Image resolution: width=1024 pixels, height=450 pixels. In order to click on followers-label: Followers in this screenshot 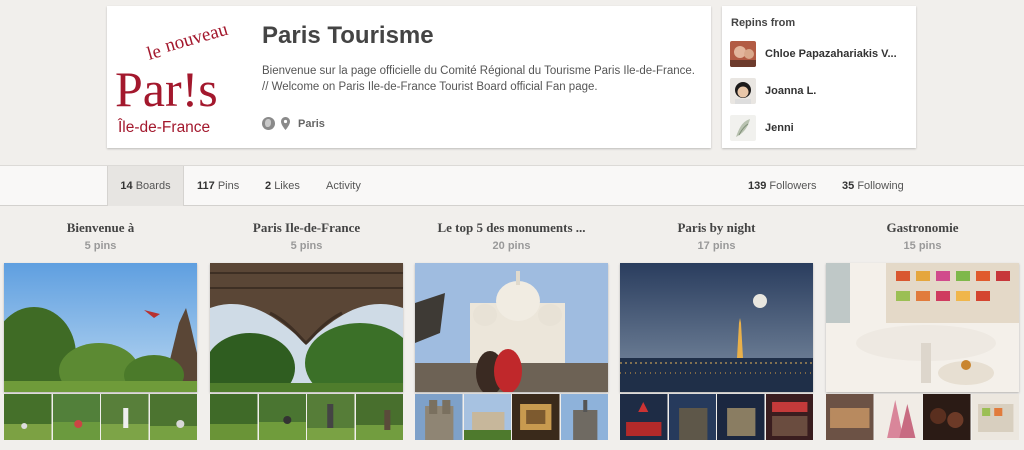, I will do `click(793, 186)`.